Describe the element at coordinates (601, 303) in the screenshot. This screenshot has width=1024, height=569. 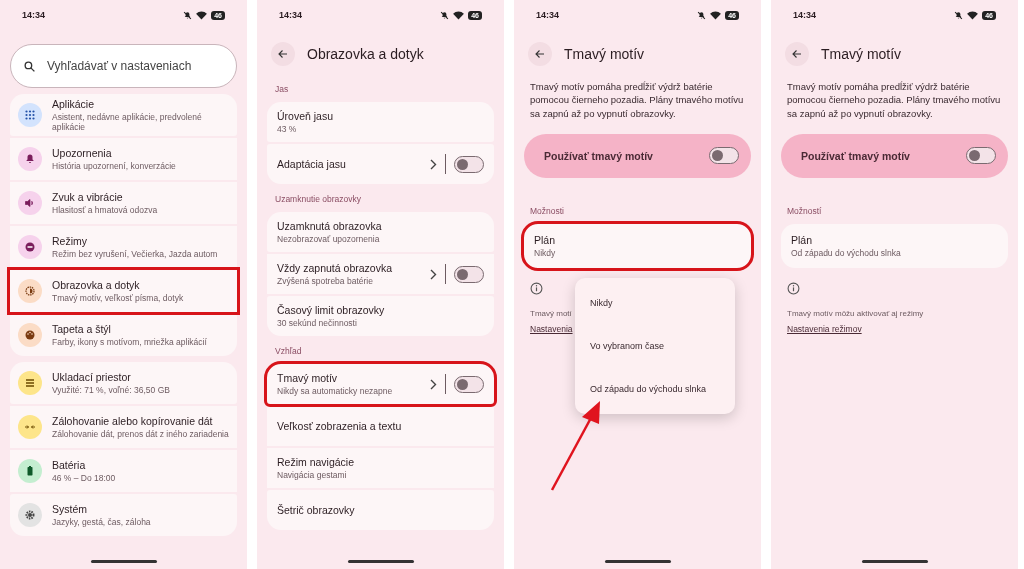
I see `menu-option: Nikdy` at that location.